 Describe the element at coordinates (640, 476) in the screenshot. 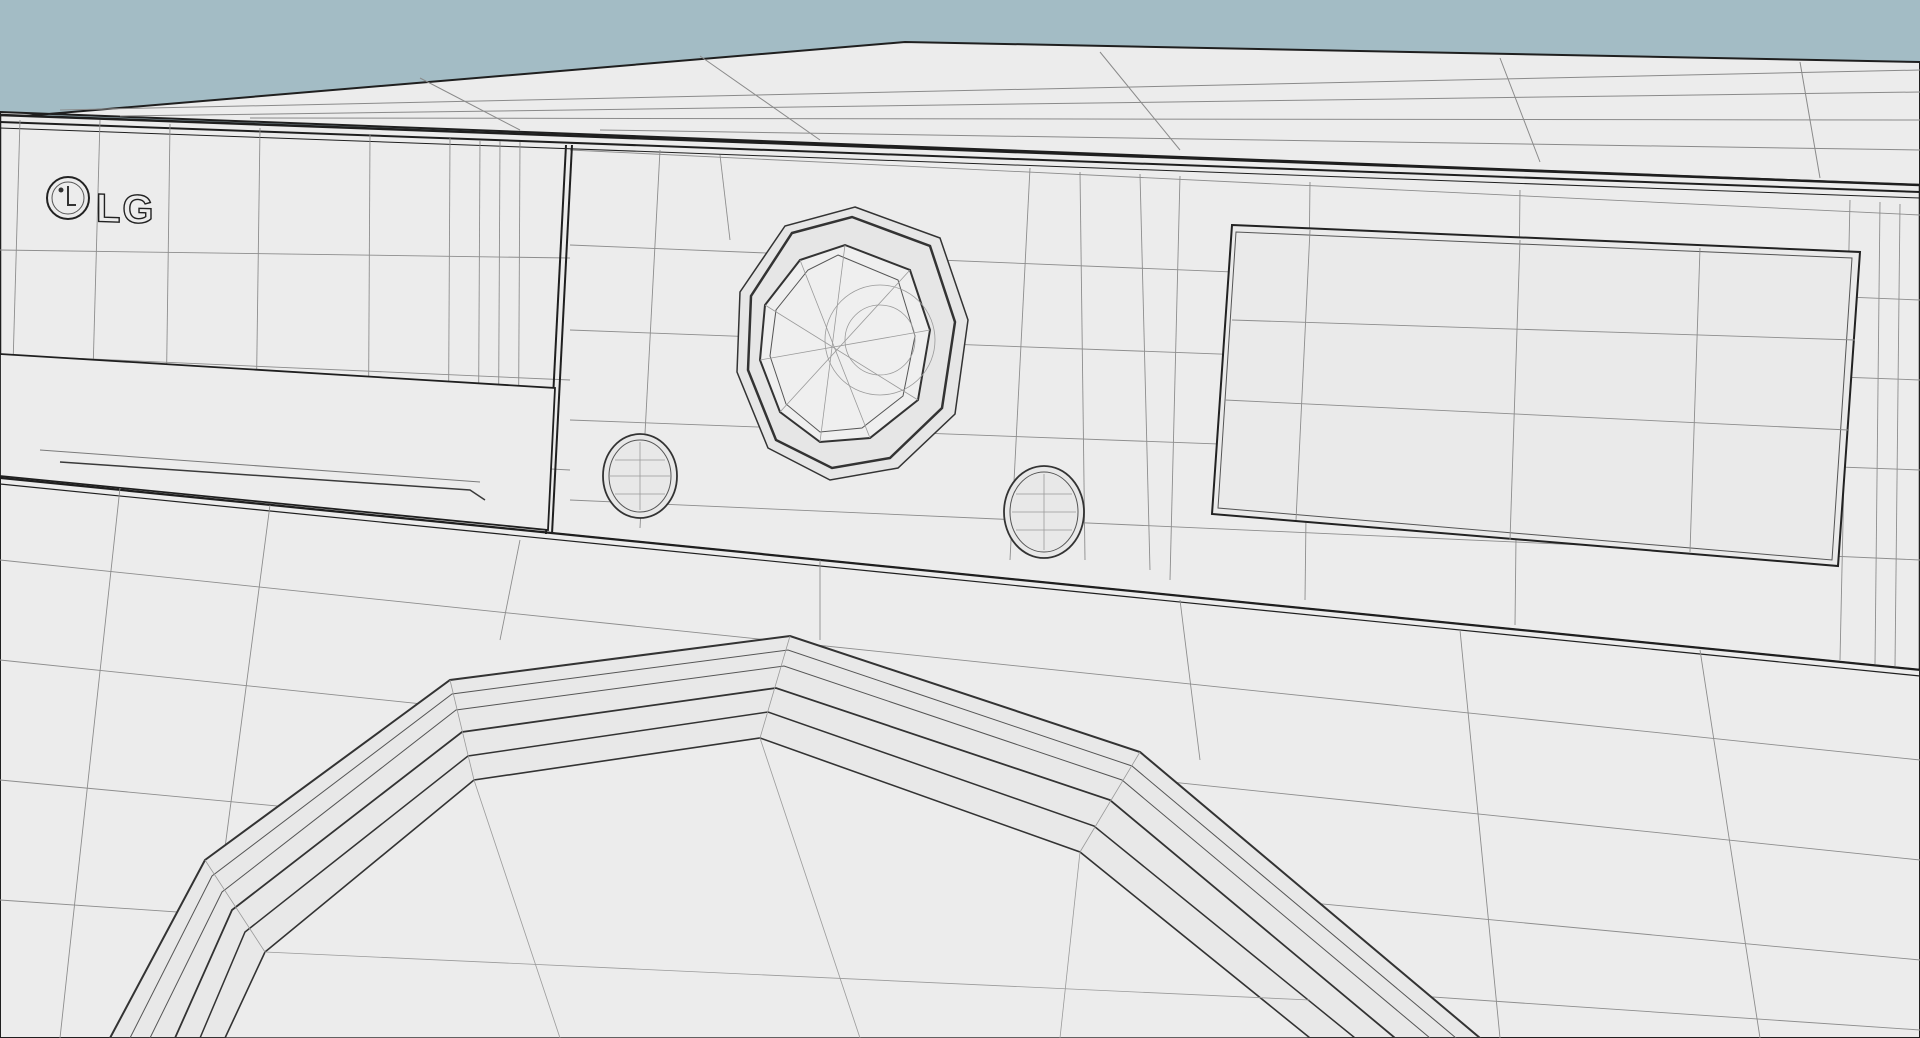

I see `left-round-button` at that location.